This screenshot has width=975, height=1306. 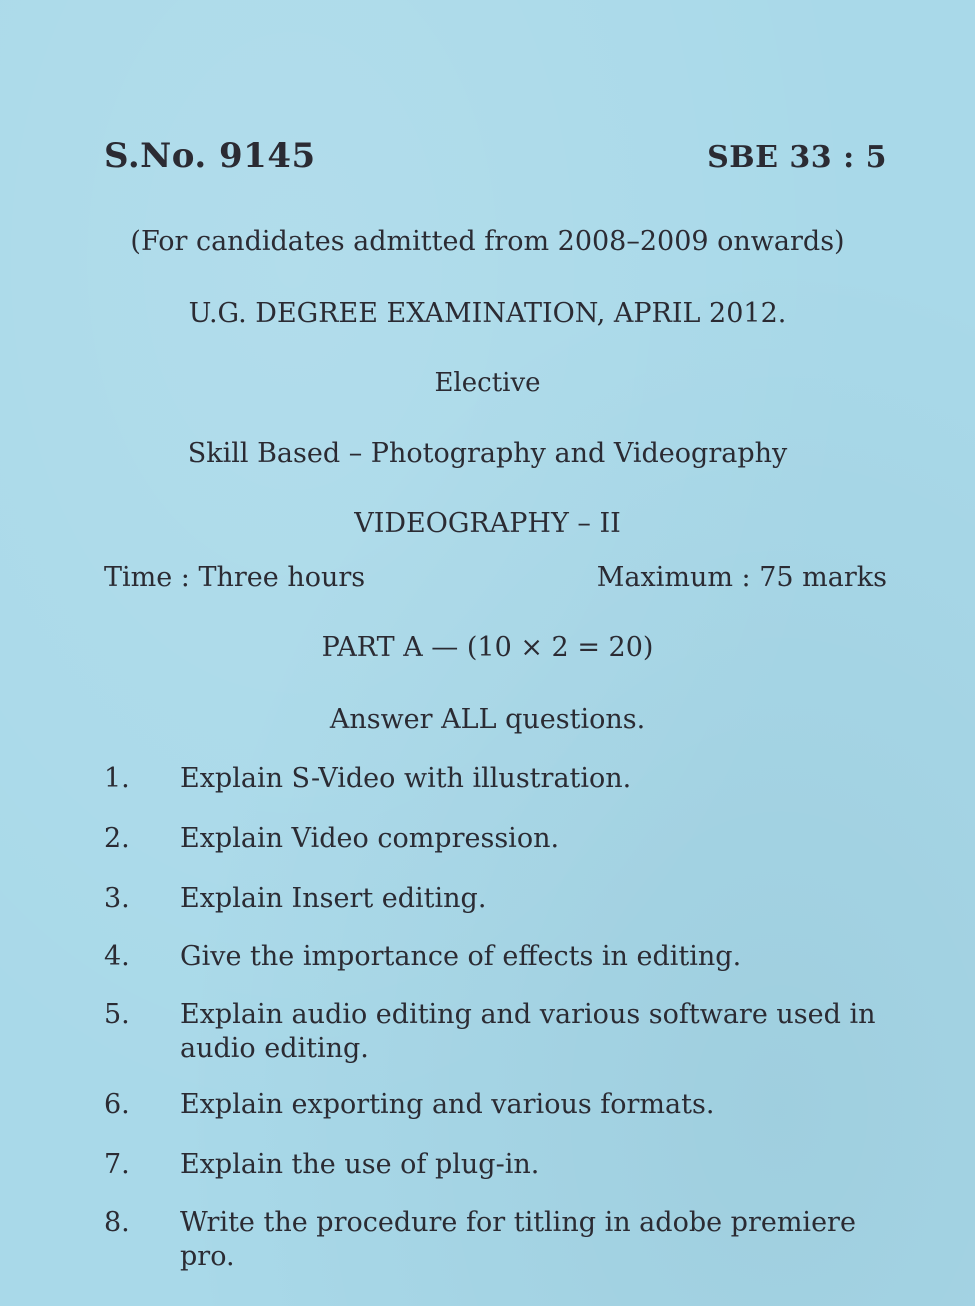 What do you see at coordinates (117, 898) in the screenshot?
I see `question-number: 3.` at bounding box center [117, 898].